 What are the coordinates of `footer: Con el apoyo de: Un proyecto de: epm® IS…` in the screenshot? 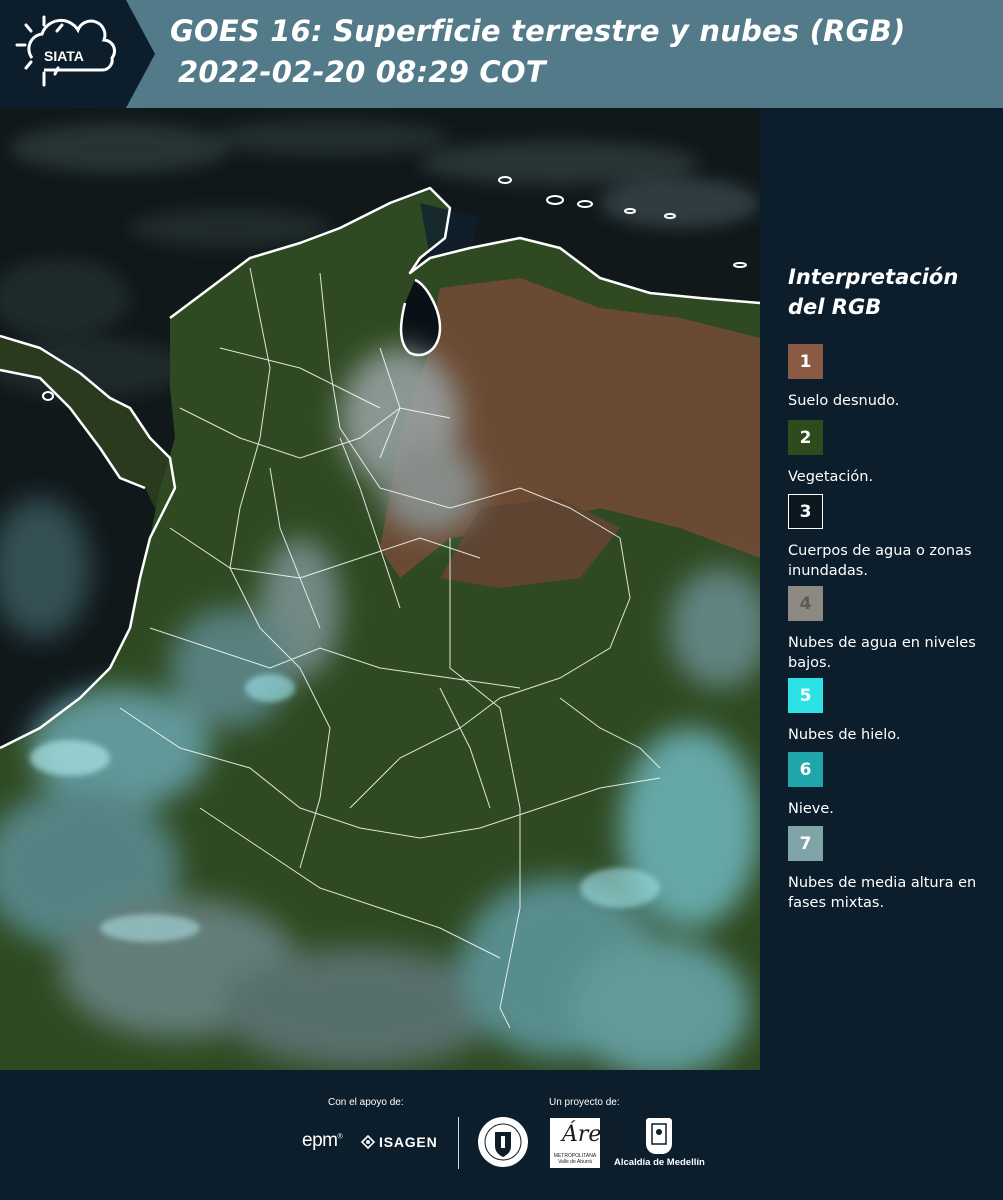 It's located at (501, 1135).